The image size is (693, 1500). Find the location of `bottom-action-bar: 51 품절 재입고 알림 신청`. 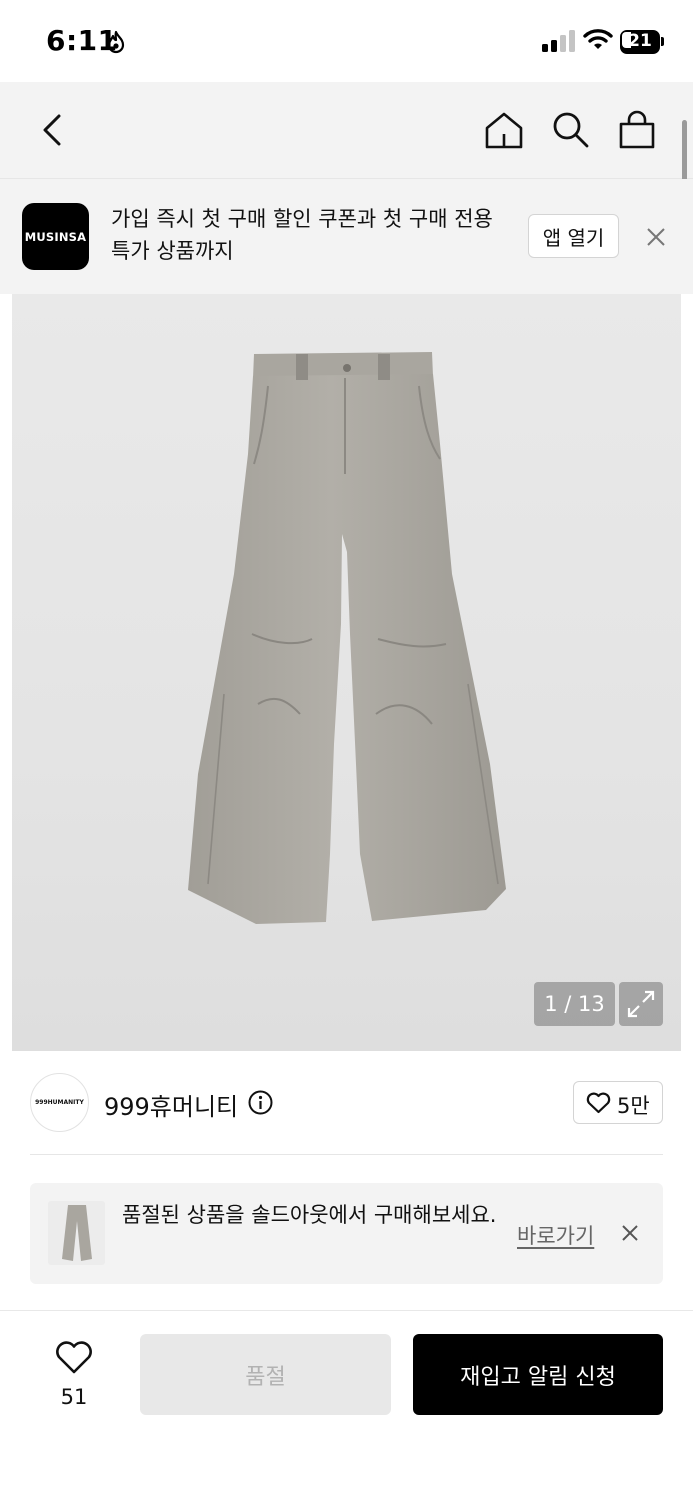

bottom-action-bar: 51 품절 재입고 알림 신청 is located at coordinates (346, 1405).